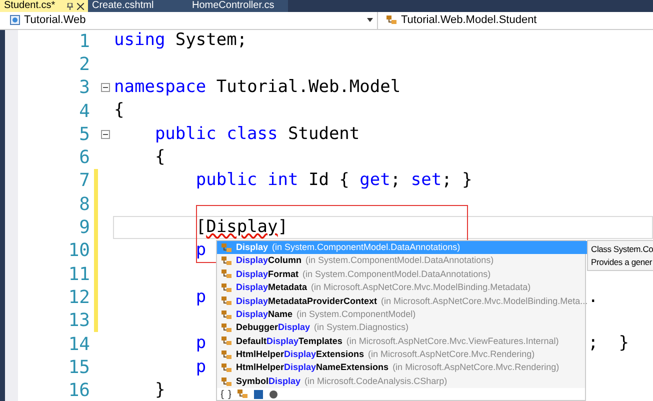 The width and height of the screenshot is (653, 401). I want to click on pin-icon, so click(70, 6).